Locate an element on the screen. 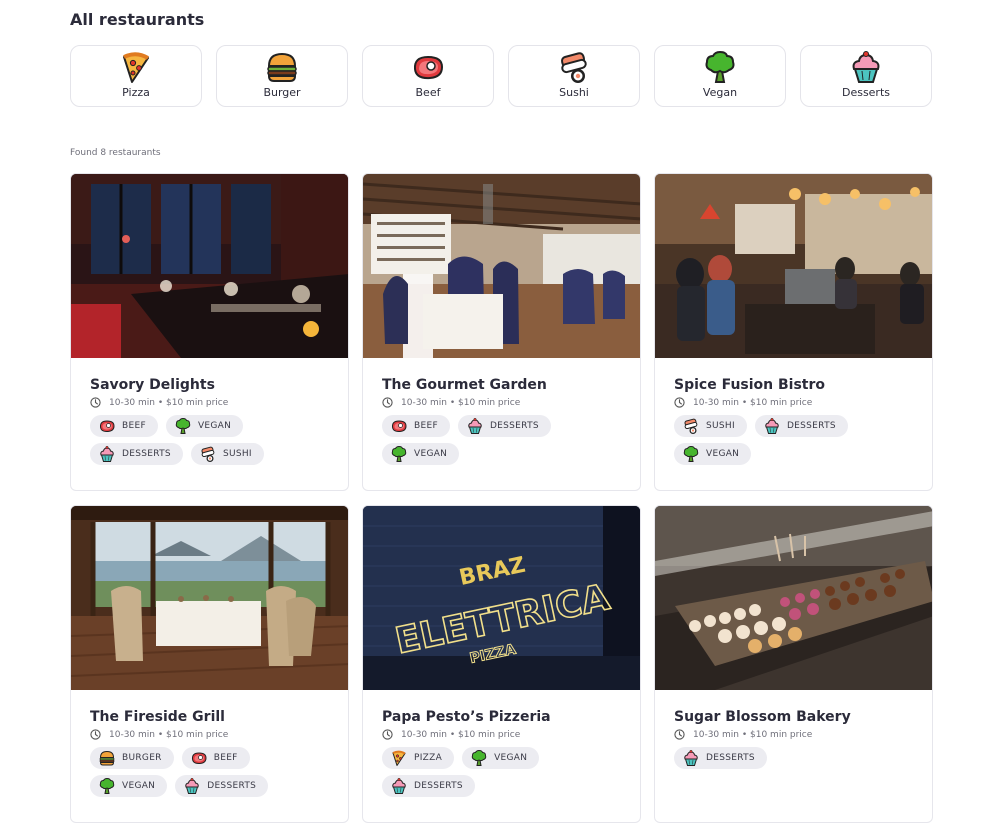  category-burger: Burger is located at coordinates (282, 76).